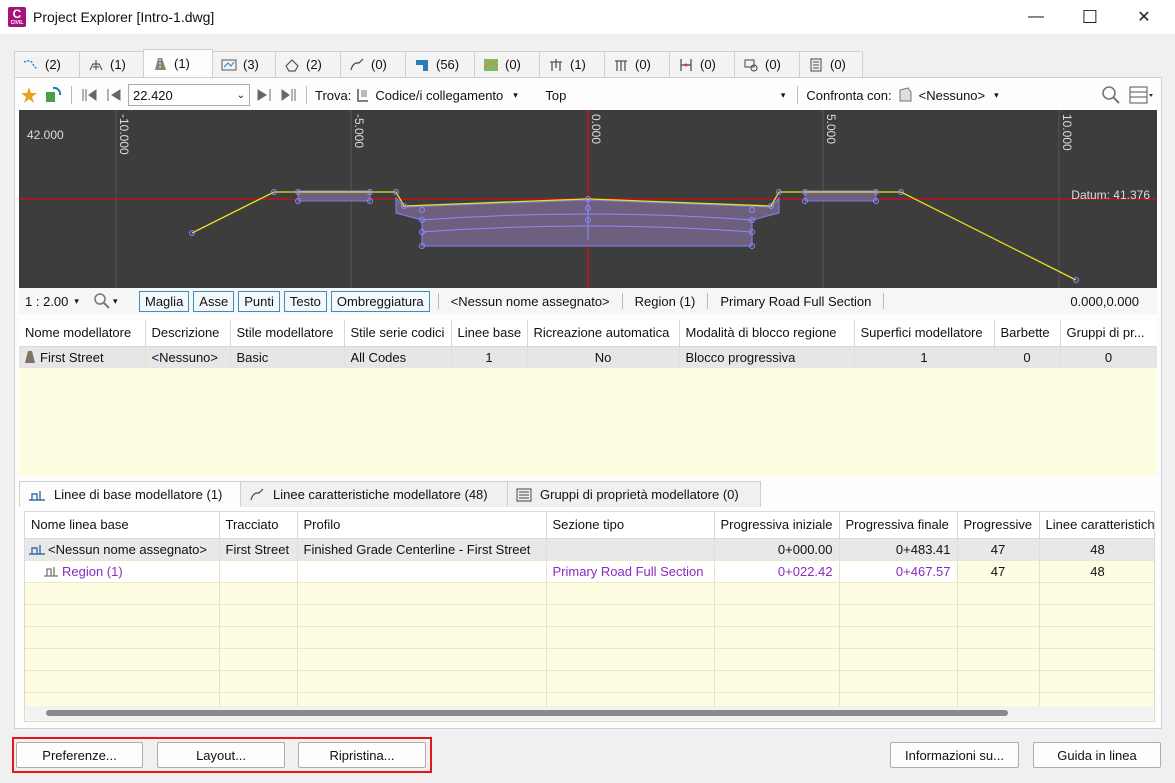 This screenshot has width=1175, height=783. I want to click on maximize-button: ☐, so click(1090, 17).